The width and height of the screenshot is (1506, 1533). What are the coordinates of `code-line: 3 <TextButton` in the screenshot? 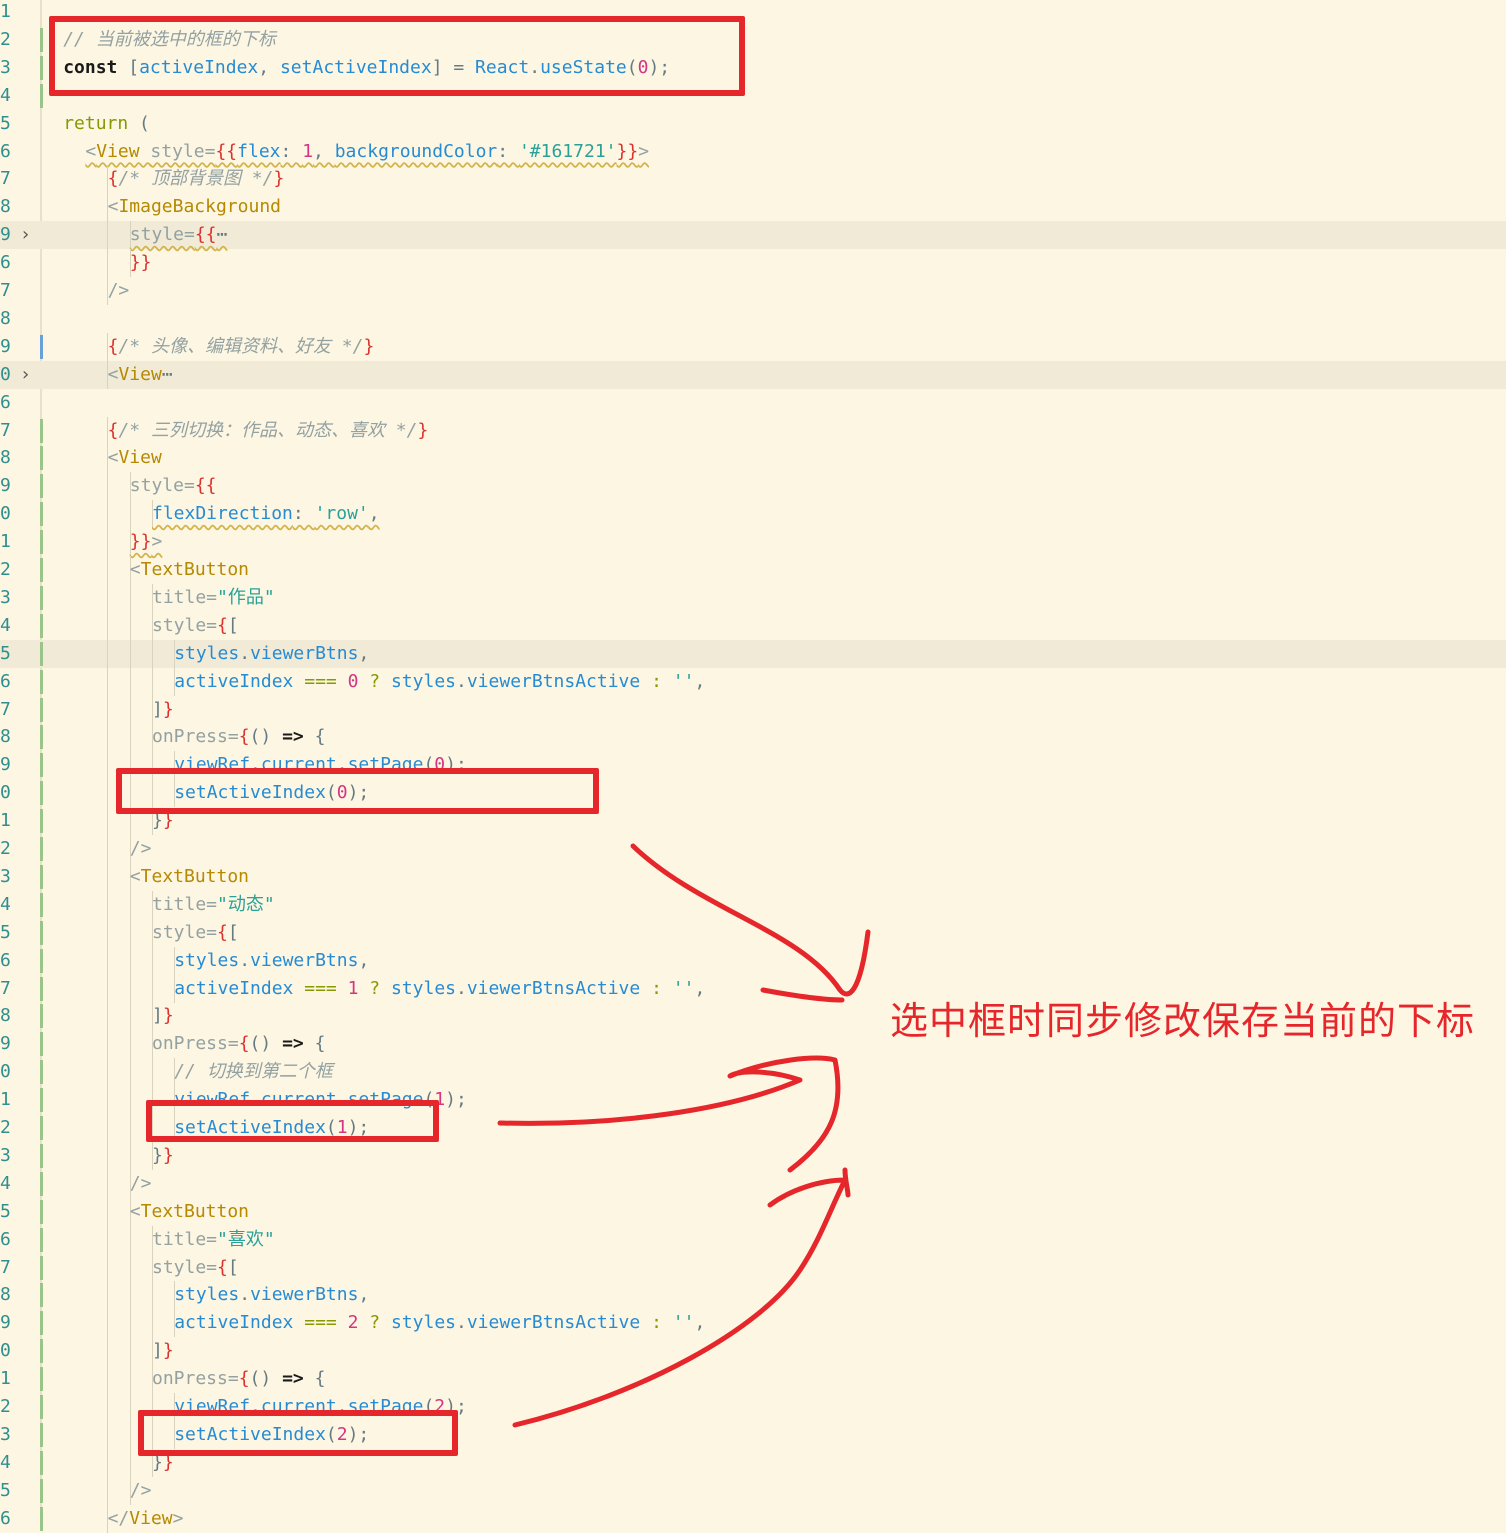 It's located at (753, 876).